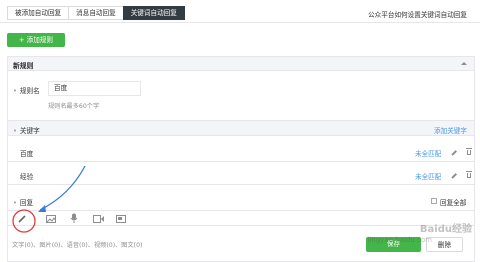 This screenshot has height=262, width=480. I want to click on highlight-circle, so click(24, 221).